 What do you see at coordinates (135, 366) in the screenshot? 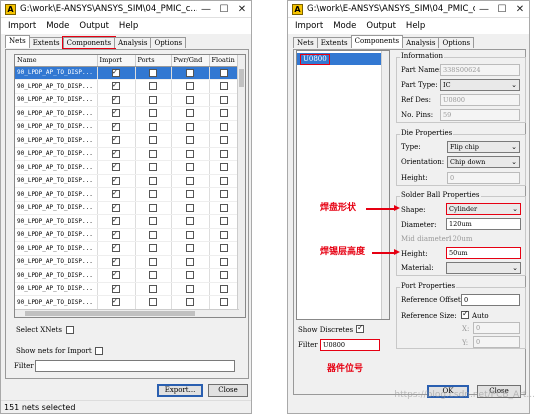
I see `filter-input` at bounding box center [135, 366].